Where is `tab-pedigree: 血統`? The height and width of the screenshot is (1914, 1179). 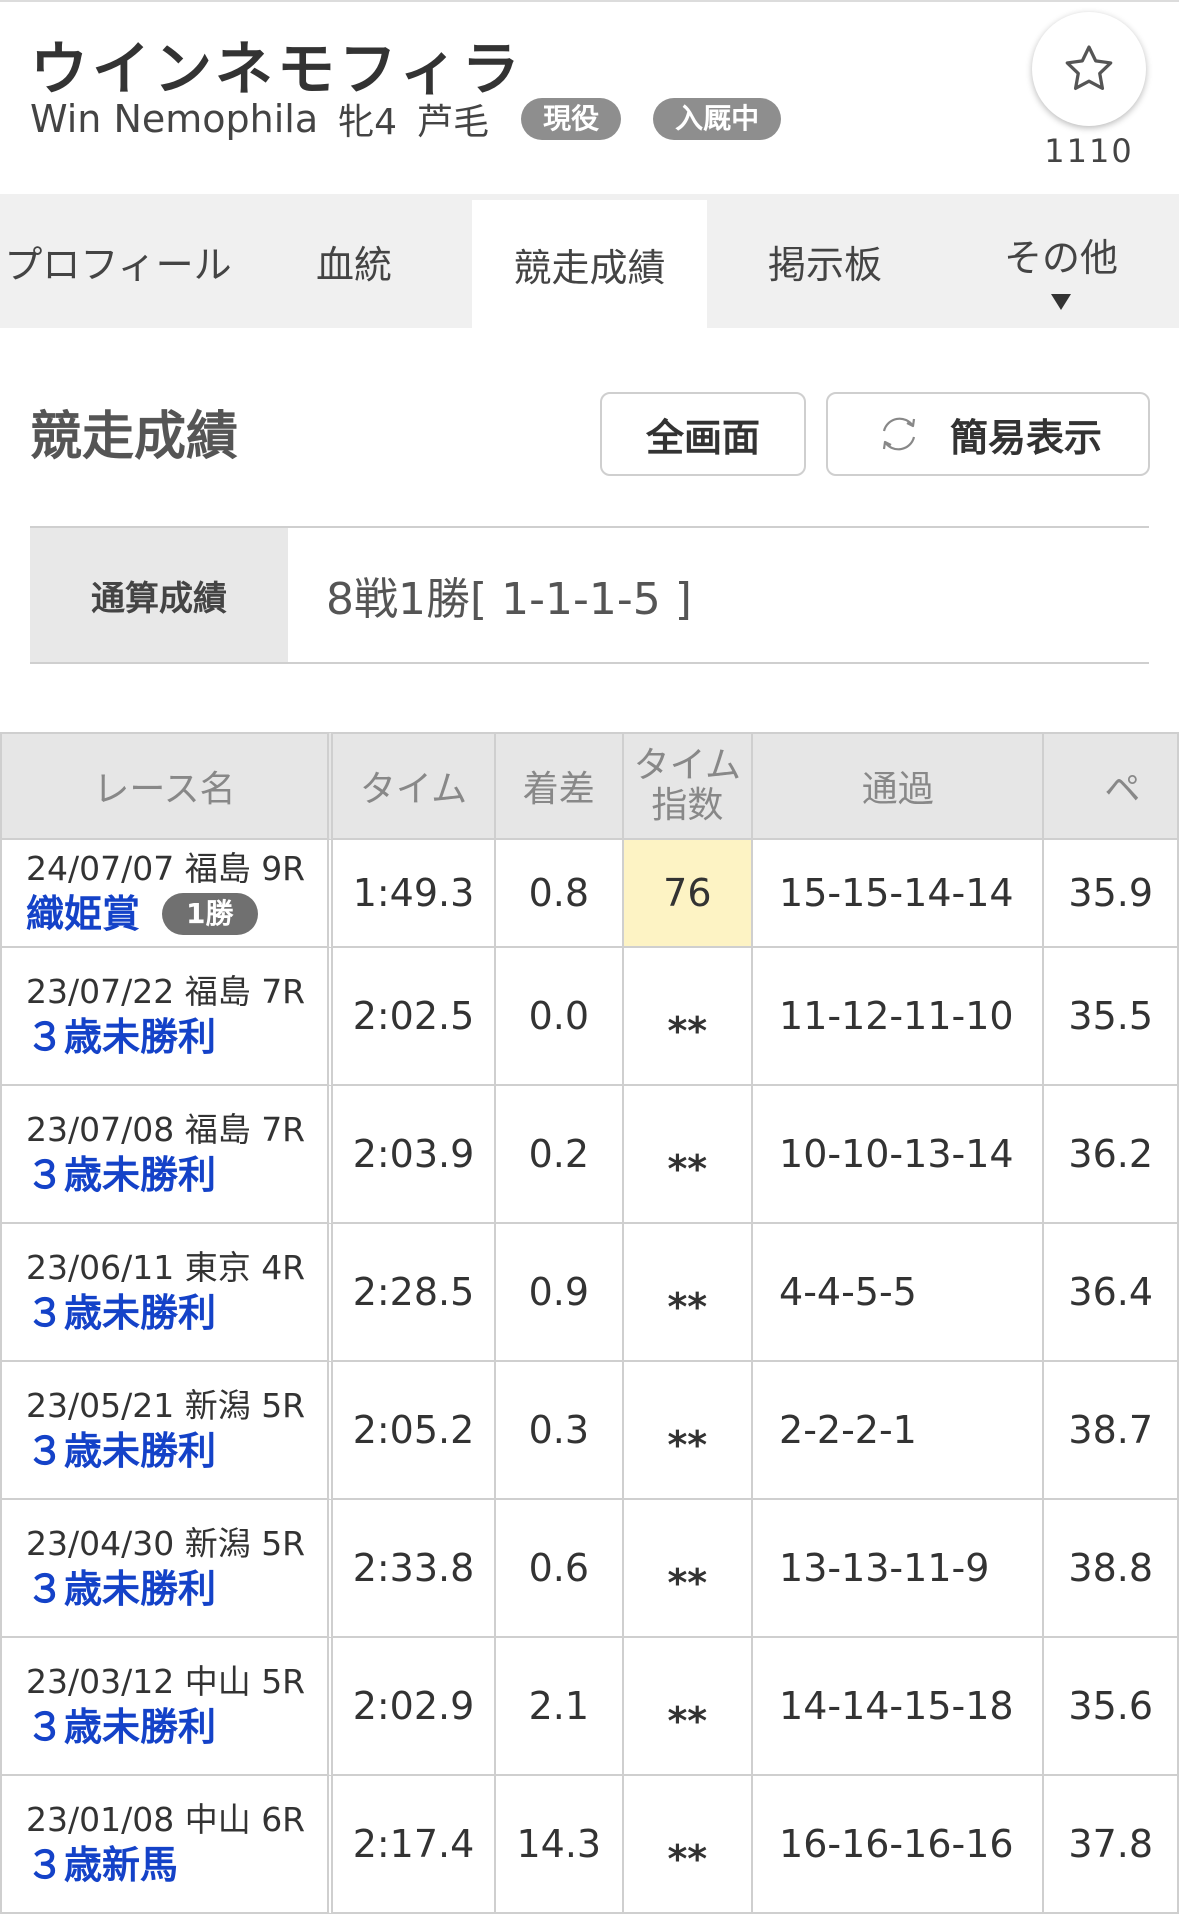
tab-pedigree: 血統 is located at coordinates (354, 261).